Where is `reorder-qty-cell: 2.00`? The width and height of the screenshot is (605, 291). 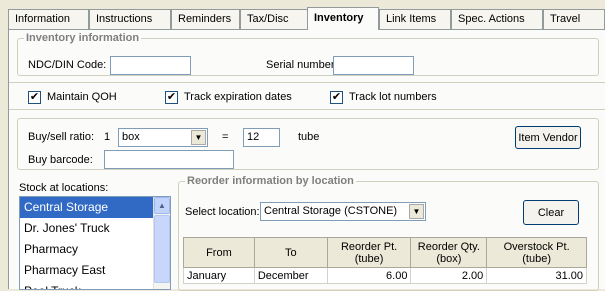
reorder-qty-cell: 2.00 is located at coordinates (449, 275).